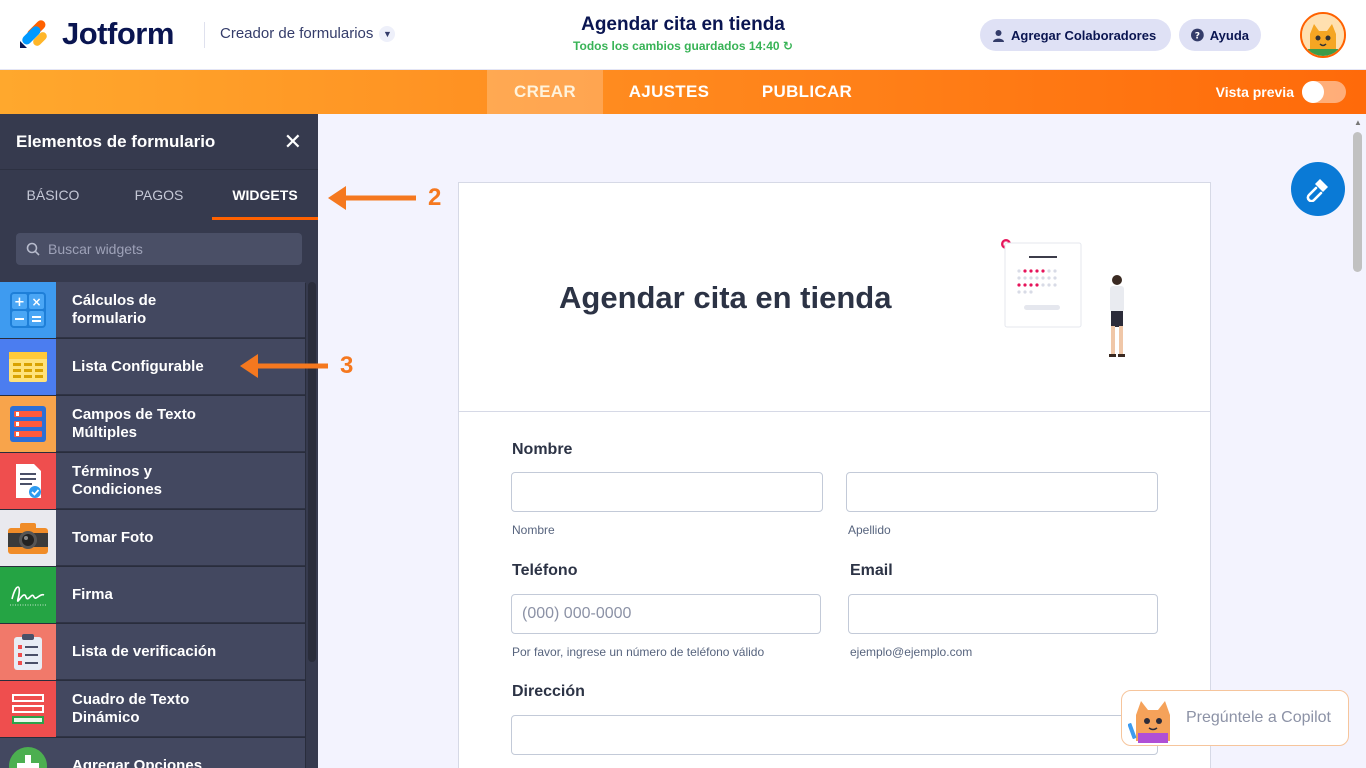  What do you see at coordinates (137, 762) in the screenshot?
I see `widget-label: Agregar Opciones` at bounding box center [137, 762].